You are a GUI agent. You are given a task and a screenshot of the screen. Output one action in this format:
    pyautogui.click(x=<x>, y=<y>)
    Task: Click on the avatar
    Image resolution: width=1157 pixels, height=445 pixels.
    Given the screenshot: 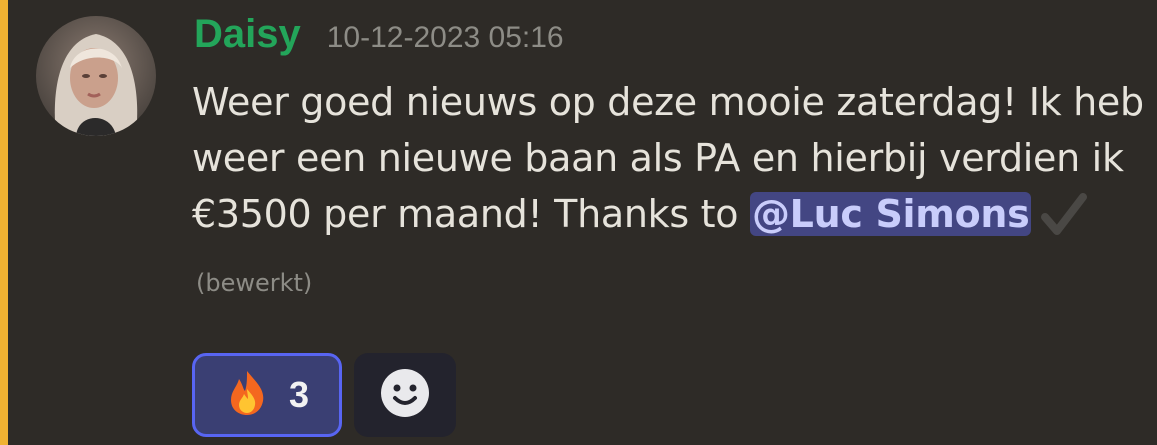 What is the action you would take?
    pyautogui.click(x=96, y=76)
    